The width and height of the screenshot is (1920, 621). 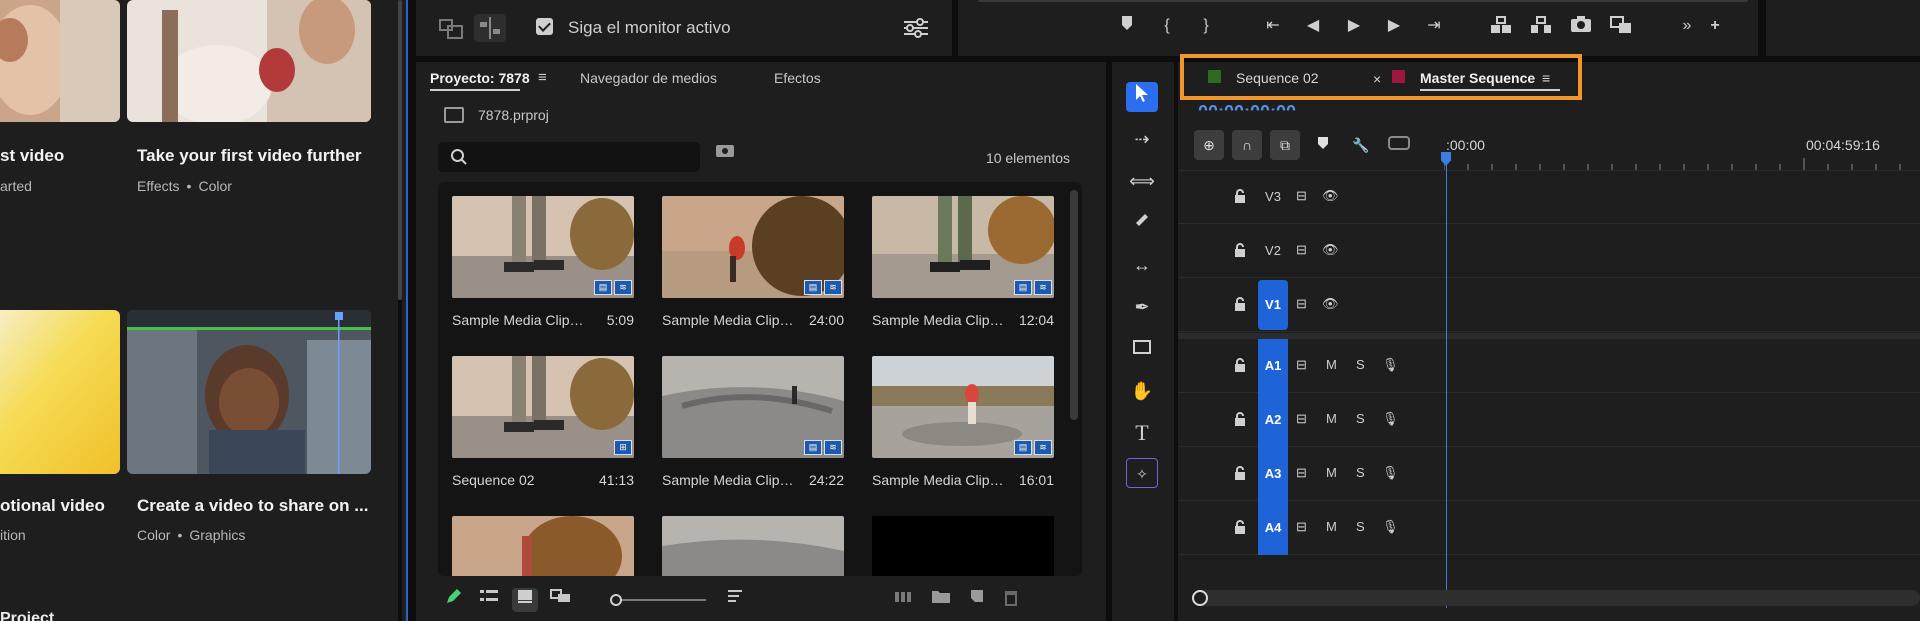 What do you see at coordinates (1167, 26) in the screenshot?
I see `mark-in-icon: {` at bounding box center [1167, 26].